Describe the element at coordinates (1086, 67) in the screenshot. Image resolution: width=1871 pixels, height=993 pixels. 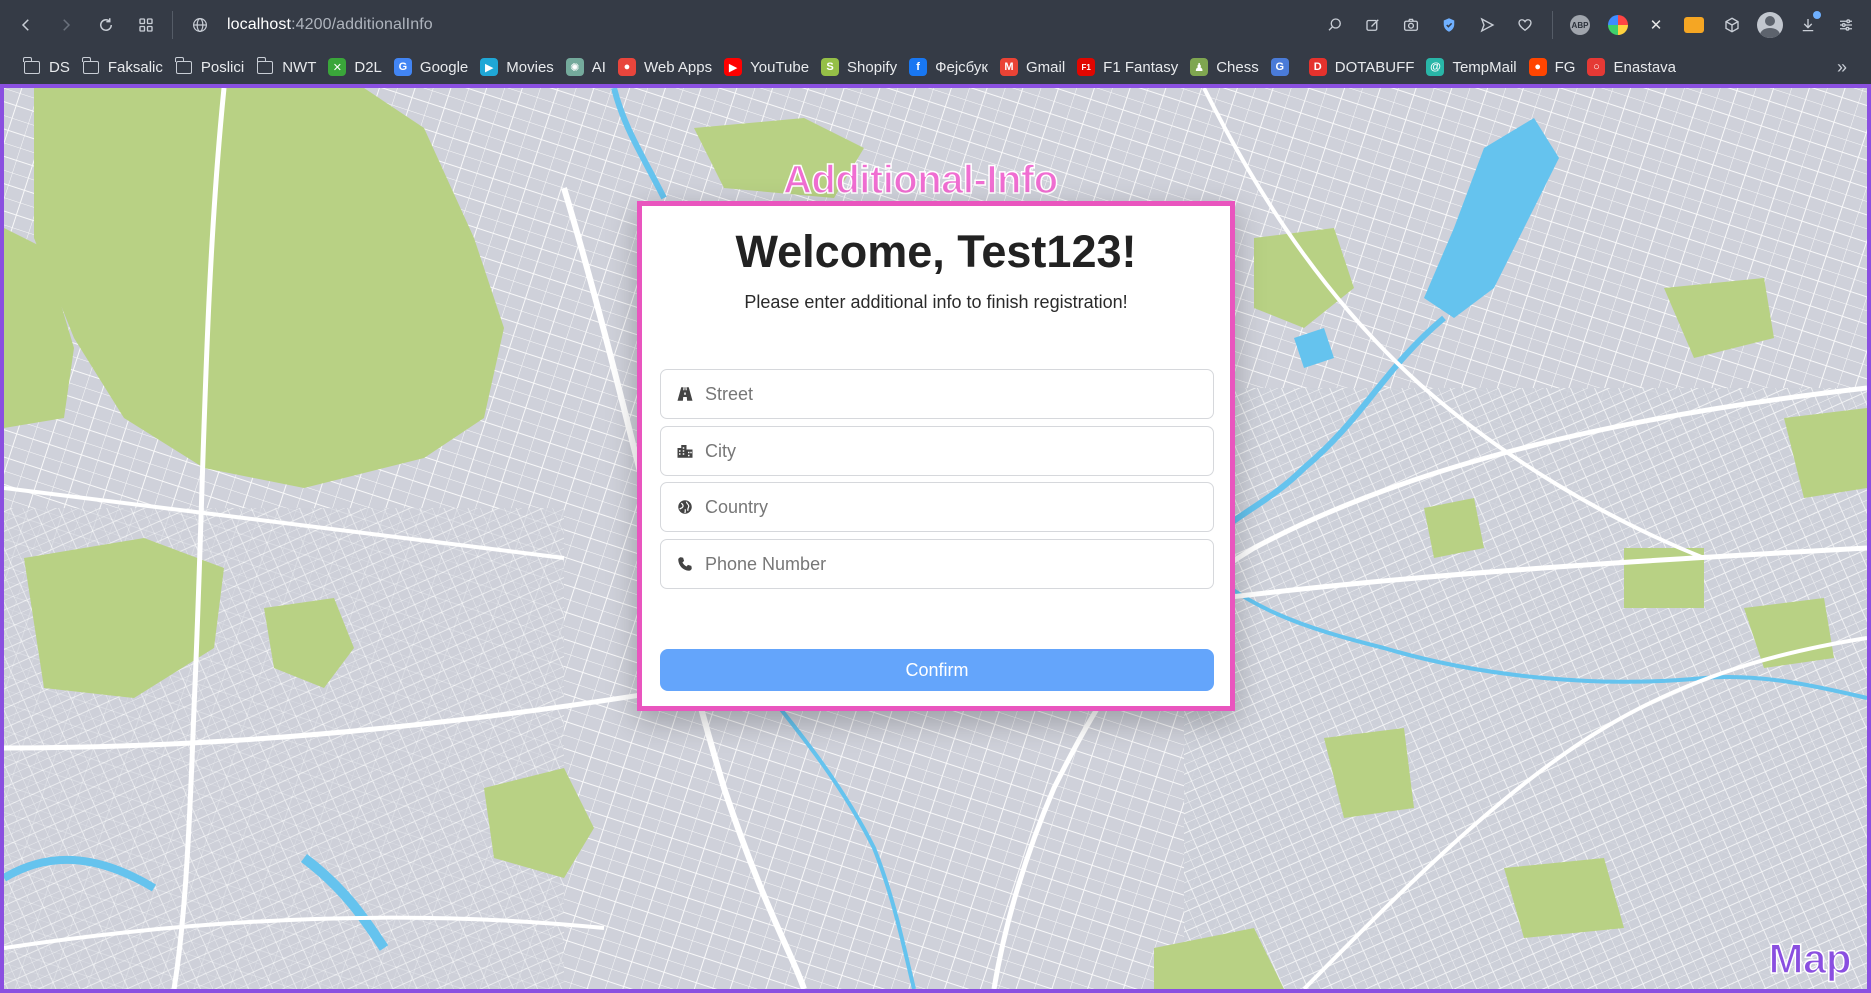
I see `f1-icon: F1` at that location.